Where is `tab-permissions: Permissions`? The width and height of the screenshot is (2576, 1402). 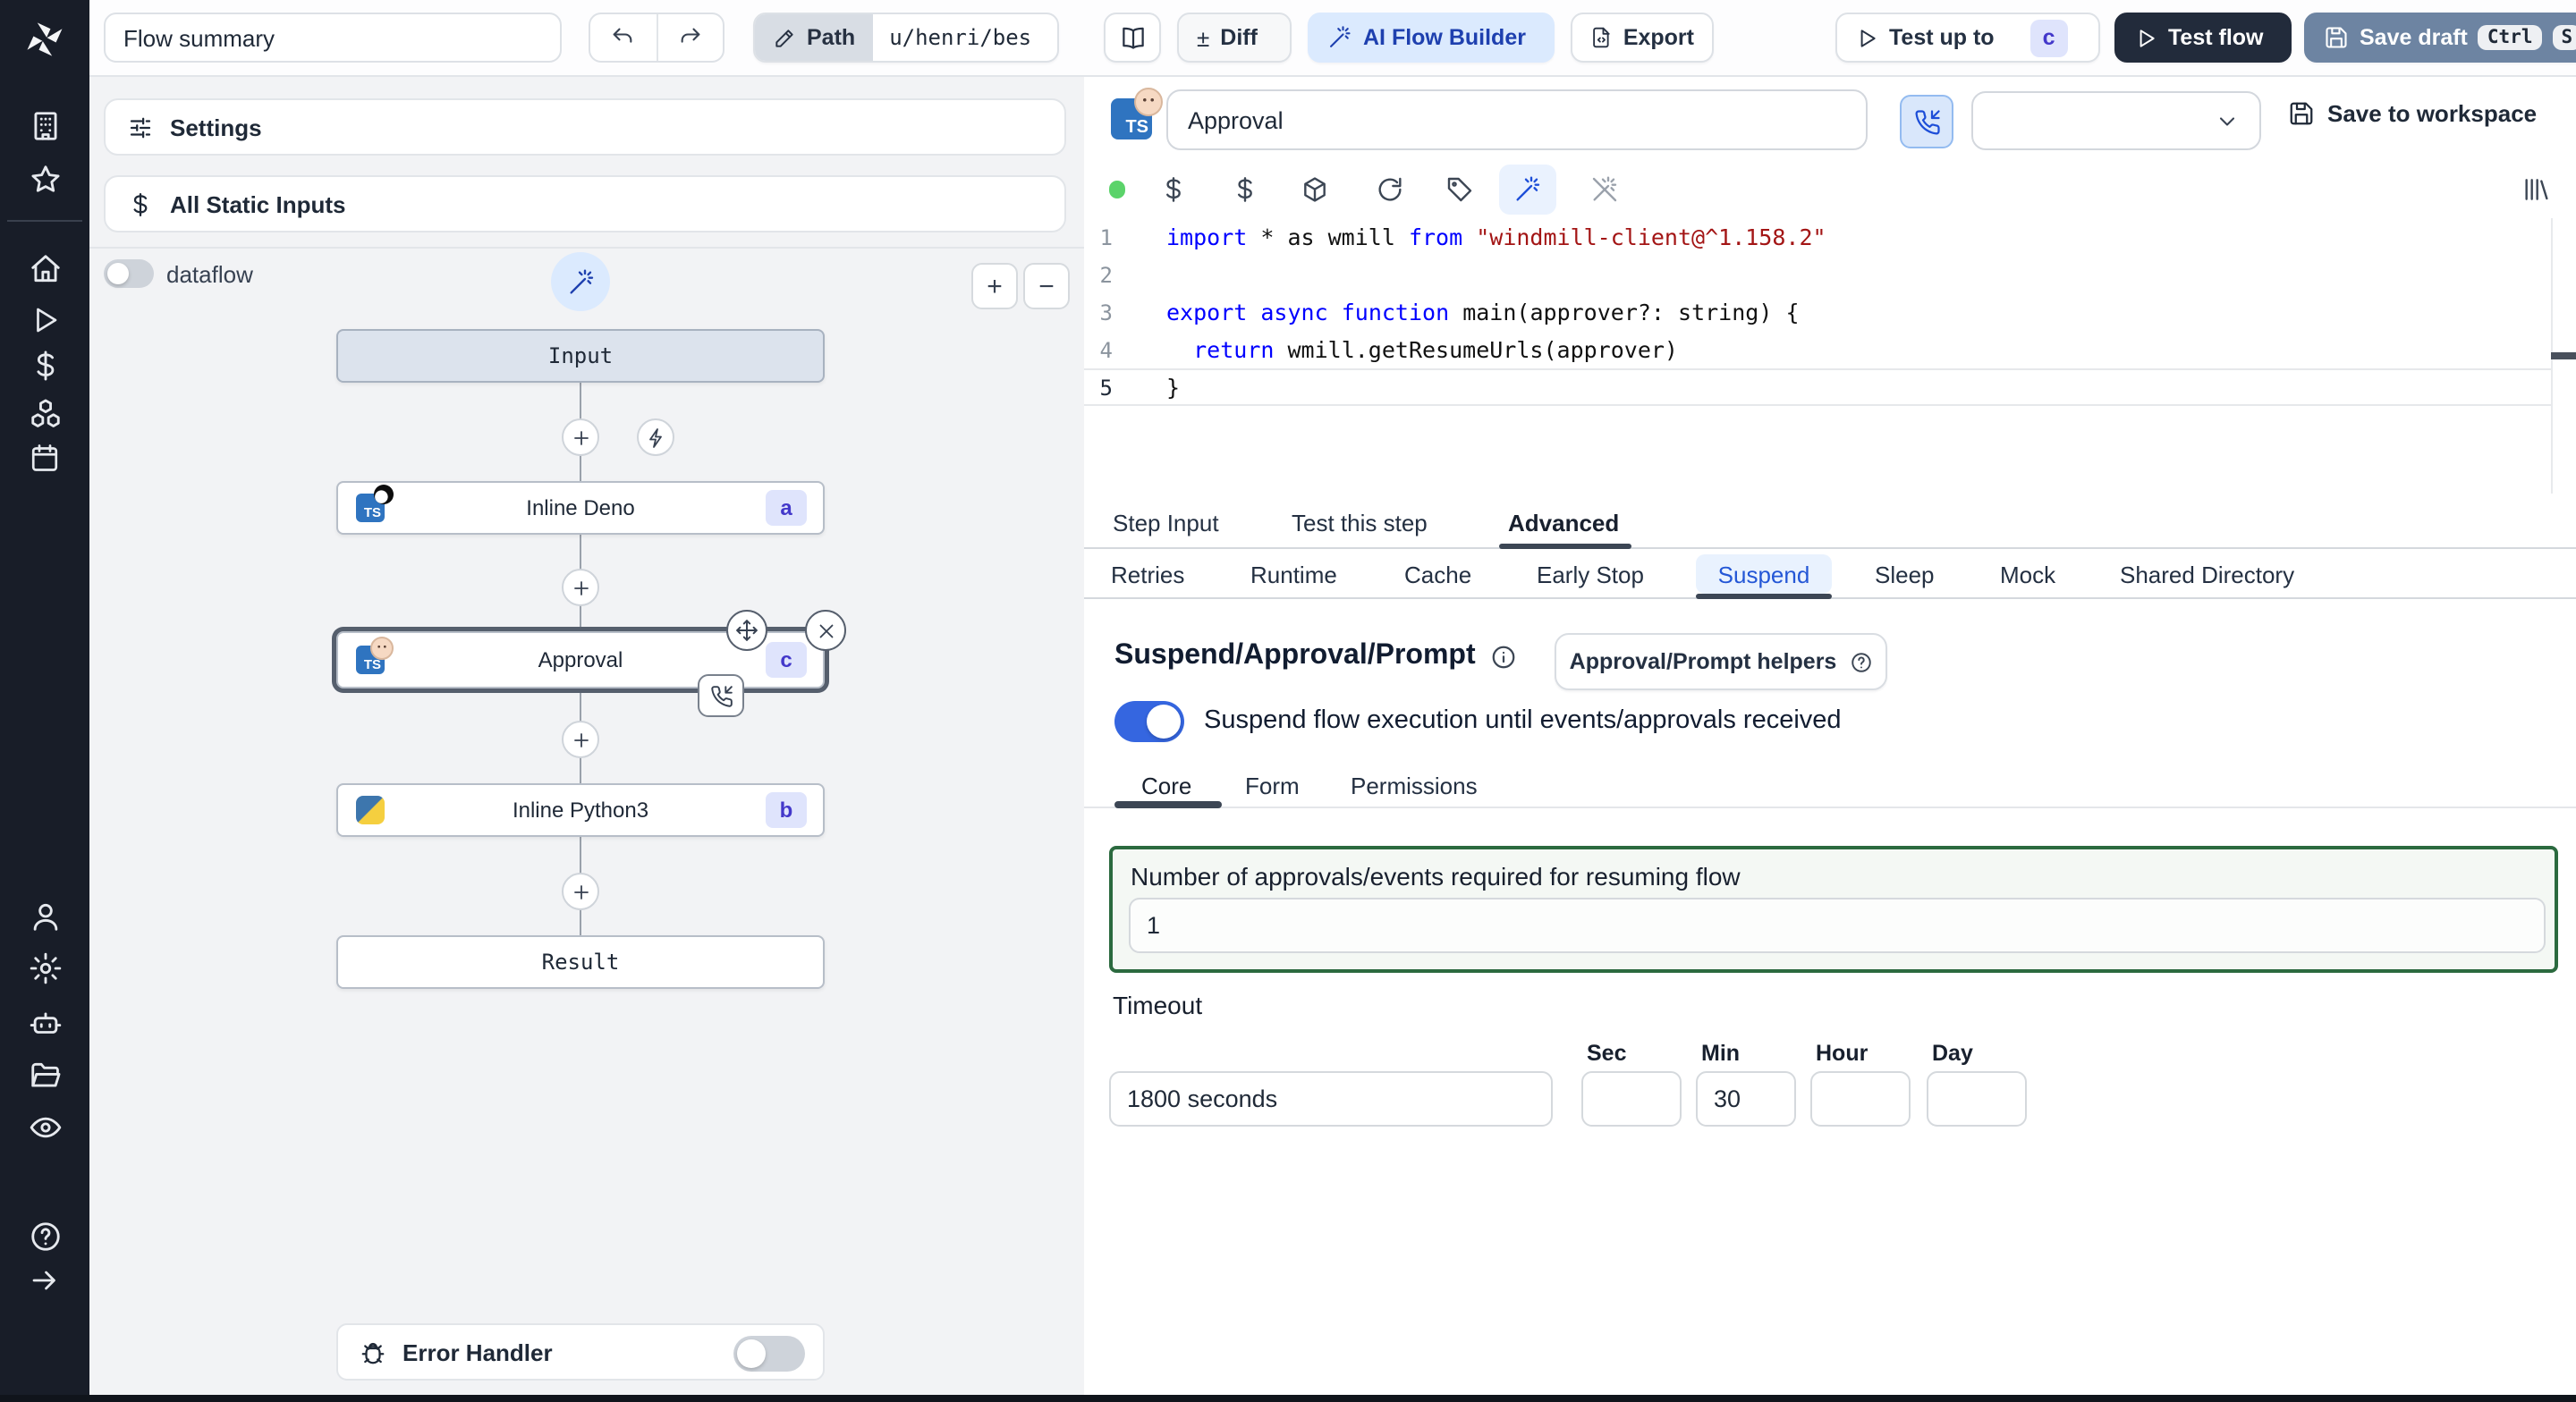 tab-permissions: Permissions is located at coordinates (1414, 786).